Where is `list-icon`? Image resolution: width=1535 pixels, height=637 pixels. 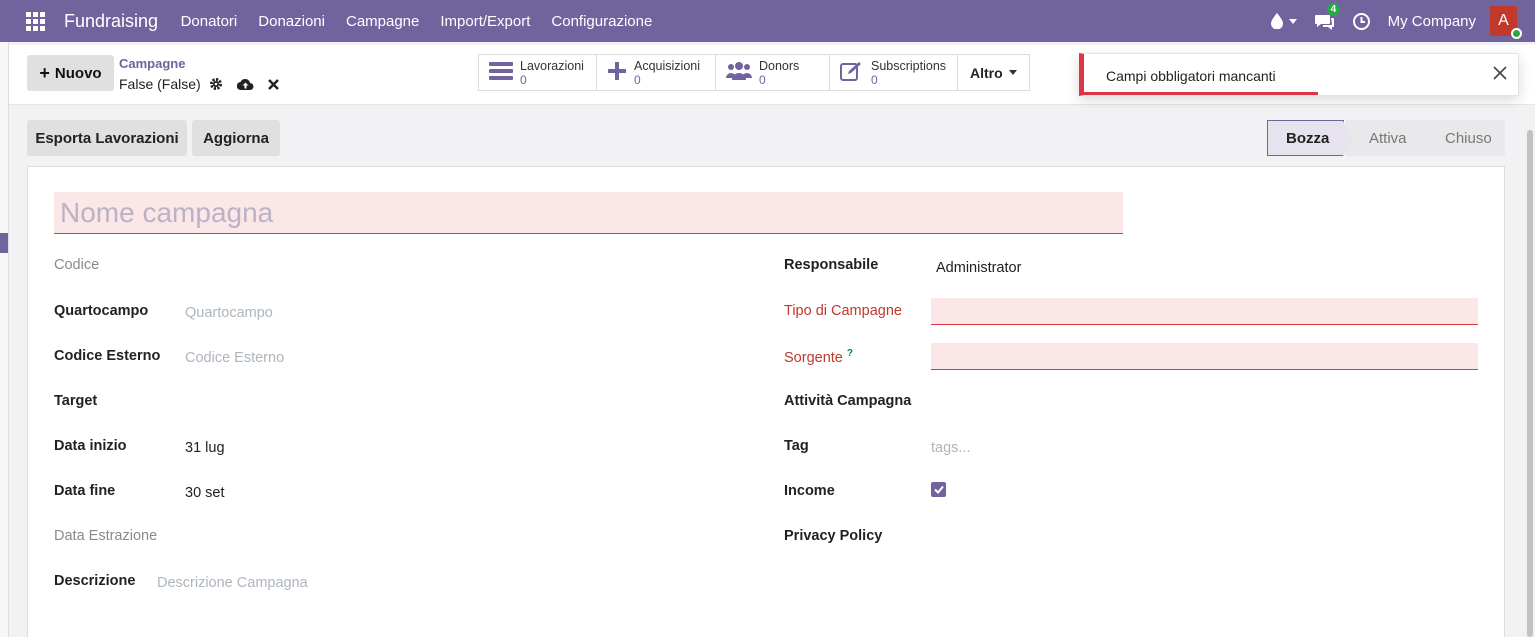 list-icon is located at coordinates (501, 72).